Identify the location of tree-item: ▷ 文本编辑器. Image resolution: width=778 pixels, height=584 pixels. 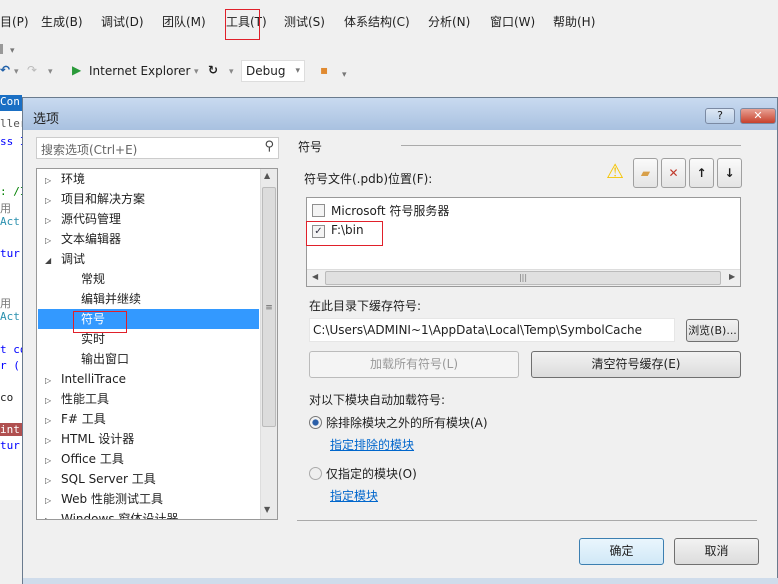
(151, 239).